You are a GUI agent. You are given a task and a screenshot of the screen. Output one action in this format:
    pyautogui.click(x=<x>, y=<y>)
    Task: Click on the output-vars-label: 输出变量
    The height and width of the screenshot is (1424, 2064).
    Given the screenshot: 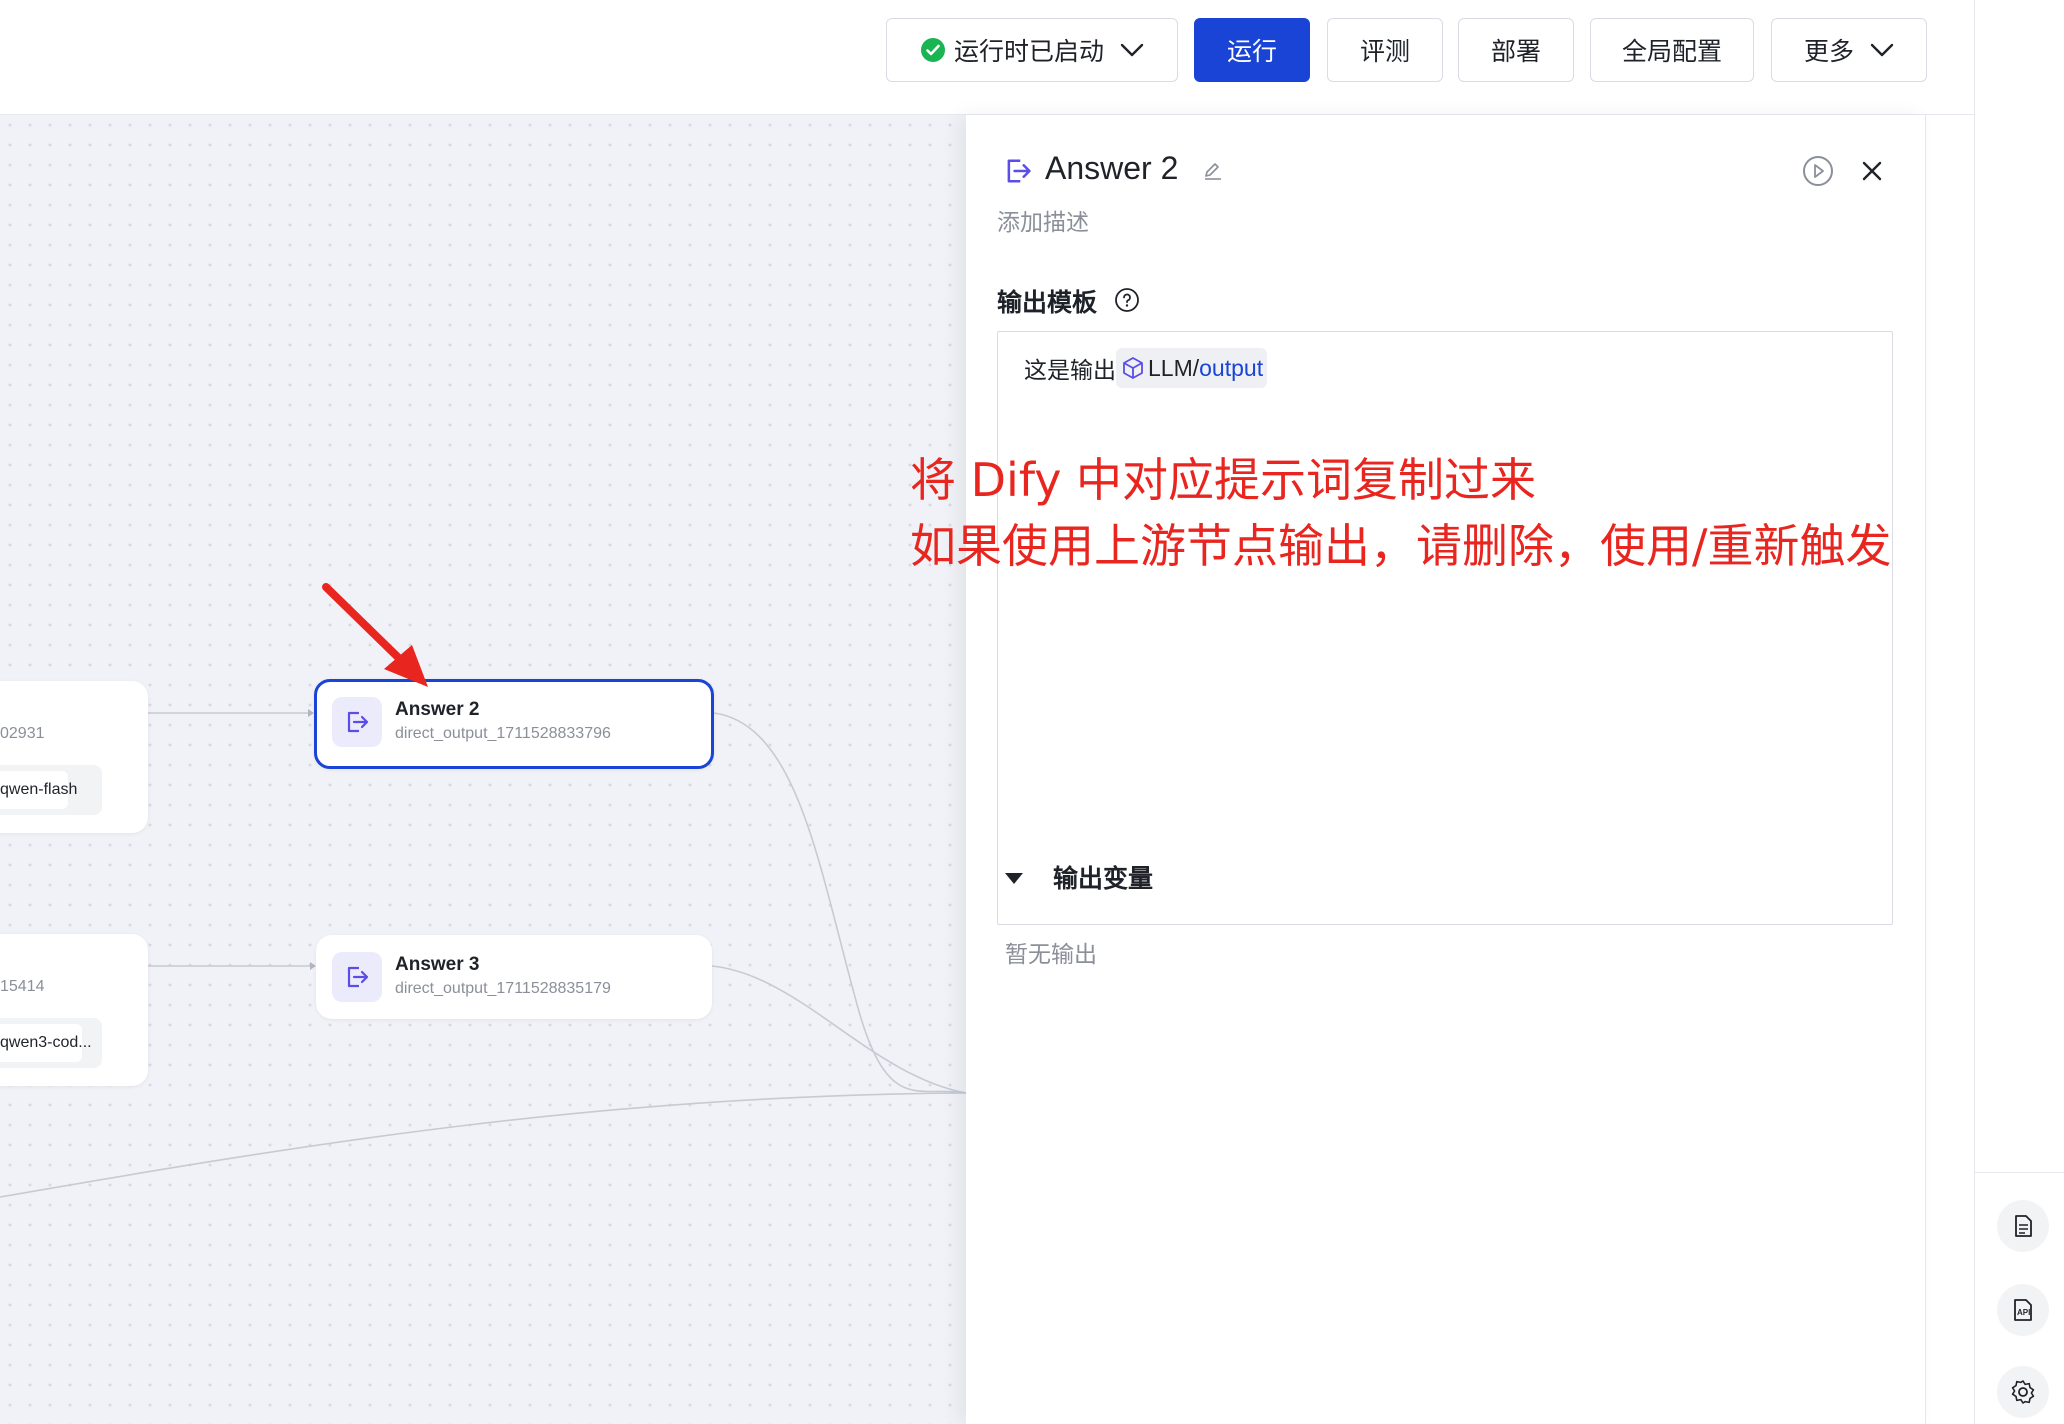 What is the action you would take?
    pyautogui.click(x=1103, y=877)
    